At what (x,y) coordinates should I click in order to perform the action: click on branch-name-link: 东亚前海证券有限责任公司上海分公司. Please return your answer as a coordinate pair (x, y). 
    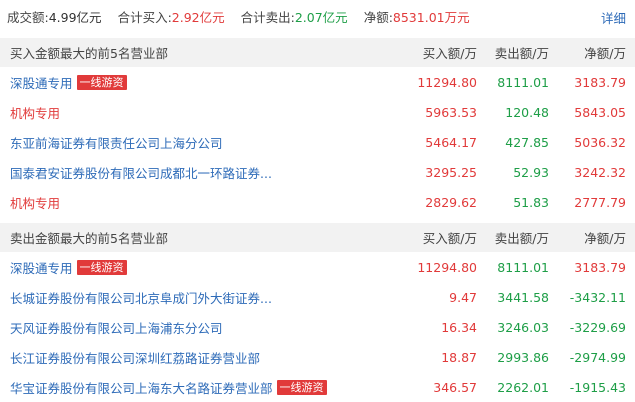
    Looking at the image, I should click on (116, 142).